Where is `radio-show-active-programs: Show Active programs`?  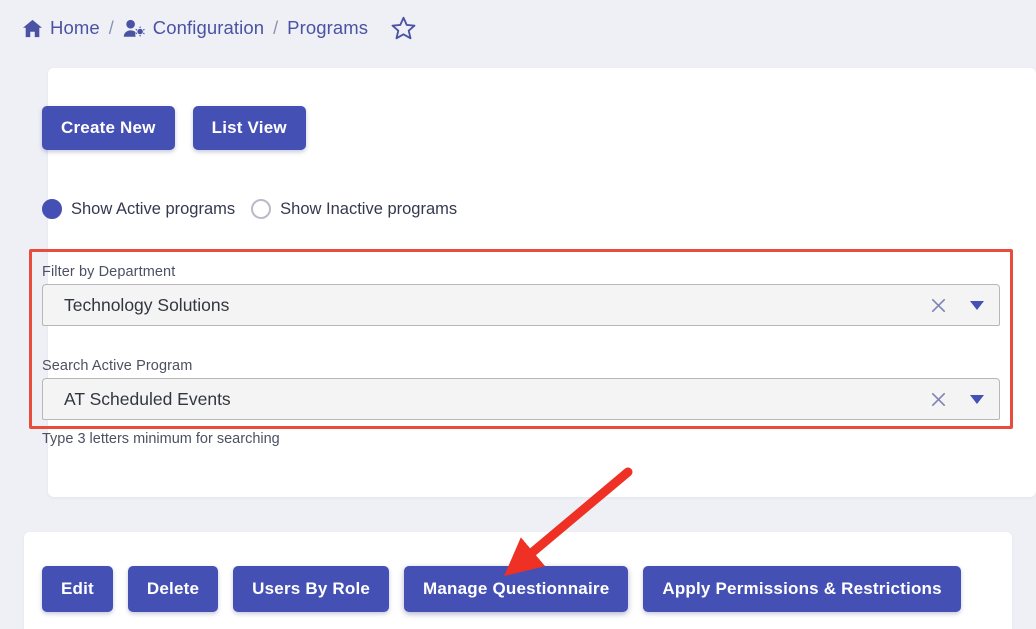 radio-show-active-programs: Show Active programs is located at coordinates (138, 209).